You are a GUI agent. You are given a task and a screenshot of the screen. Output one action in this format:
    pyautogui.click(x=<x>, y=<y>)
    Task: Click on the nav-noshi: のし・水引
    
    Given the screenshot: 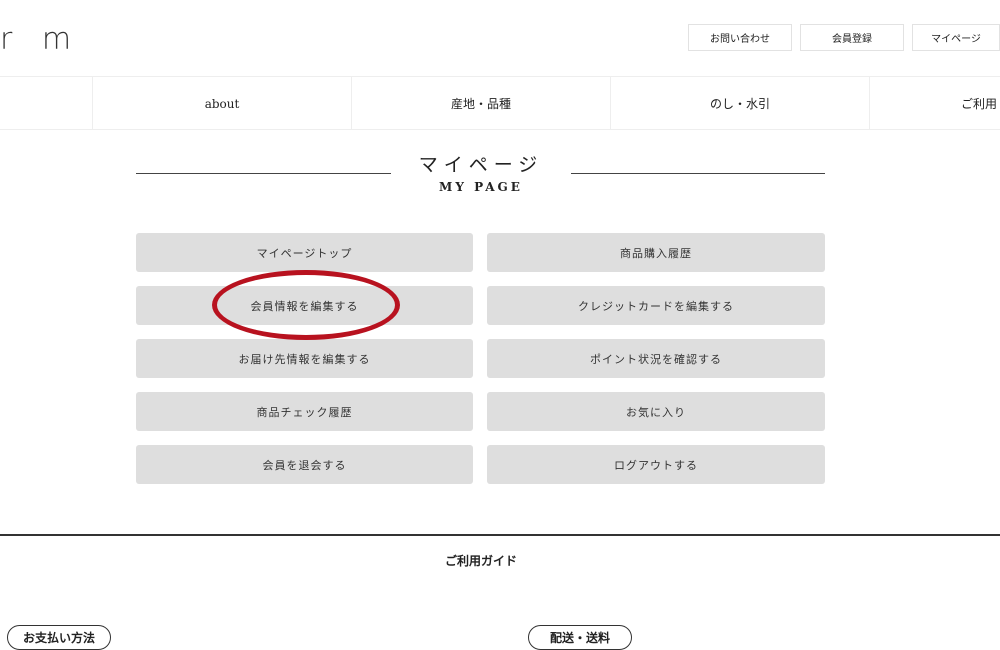 What is the action you would take?
    pyautogui.click(x=739, y=103)
    